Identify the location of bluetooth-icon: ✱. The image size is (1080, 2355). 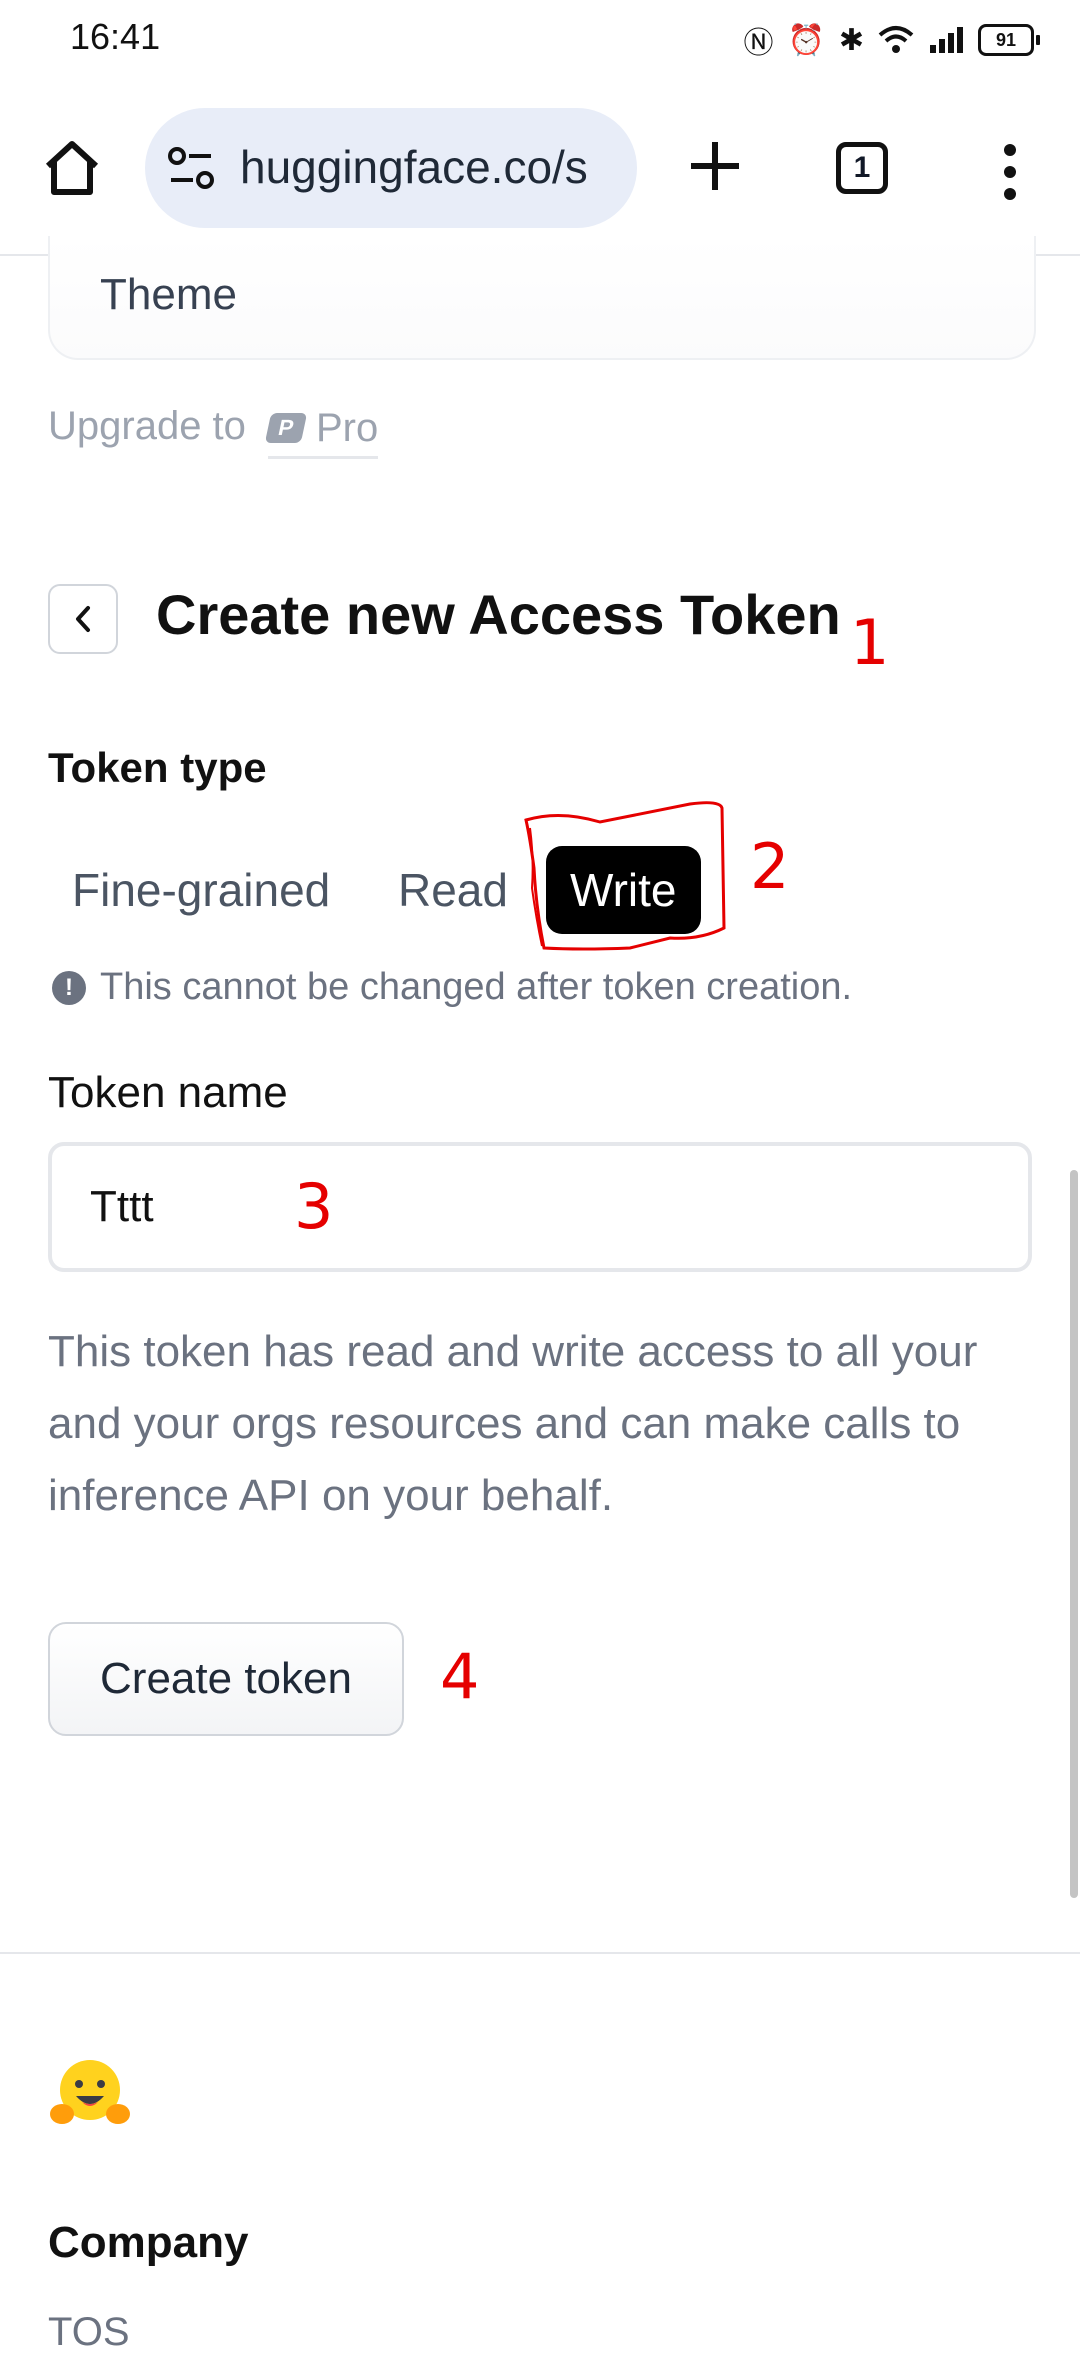
(851, 40).